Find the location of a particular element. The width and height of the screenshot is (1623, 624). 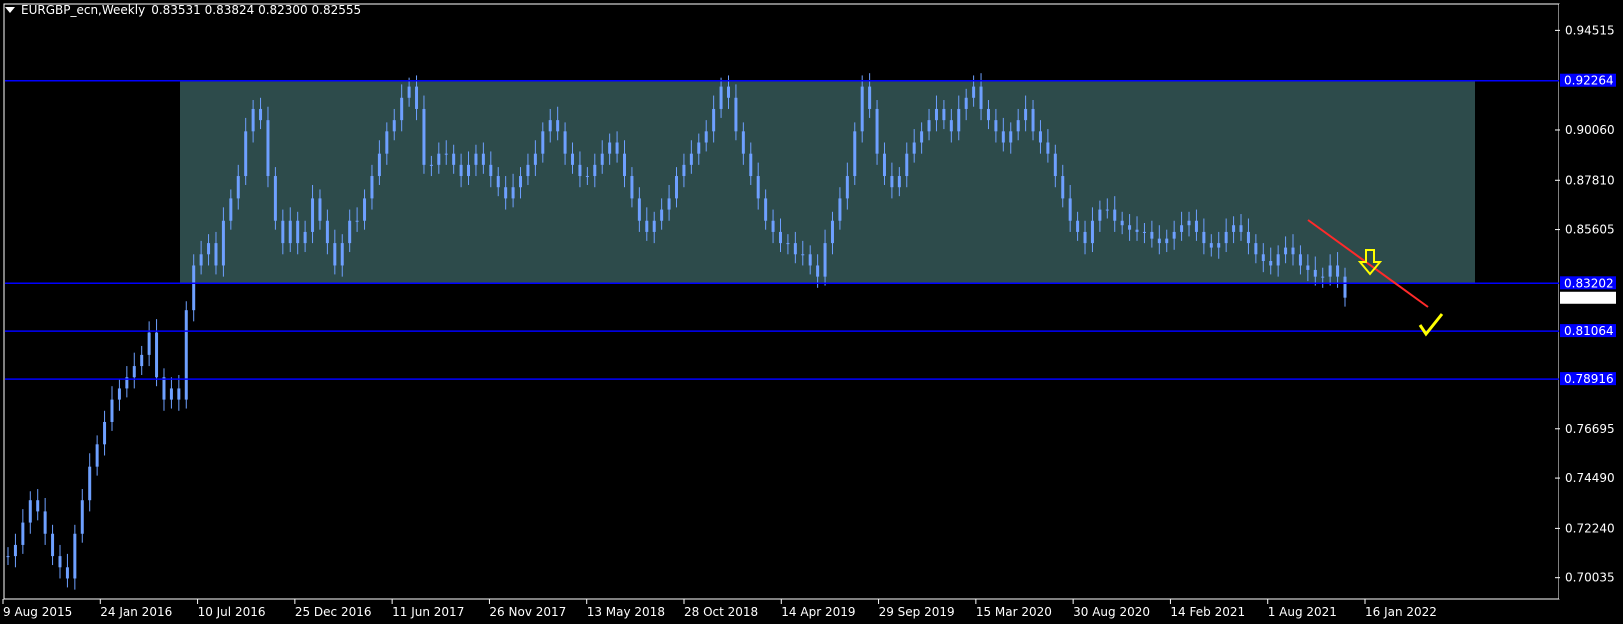

date-tick-label: 16 Jan 2022 is located at coordinates (1401, 612).